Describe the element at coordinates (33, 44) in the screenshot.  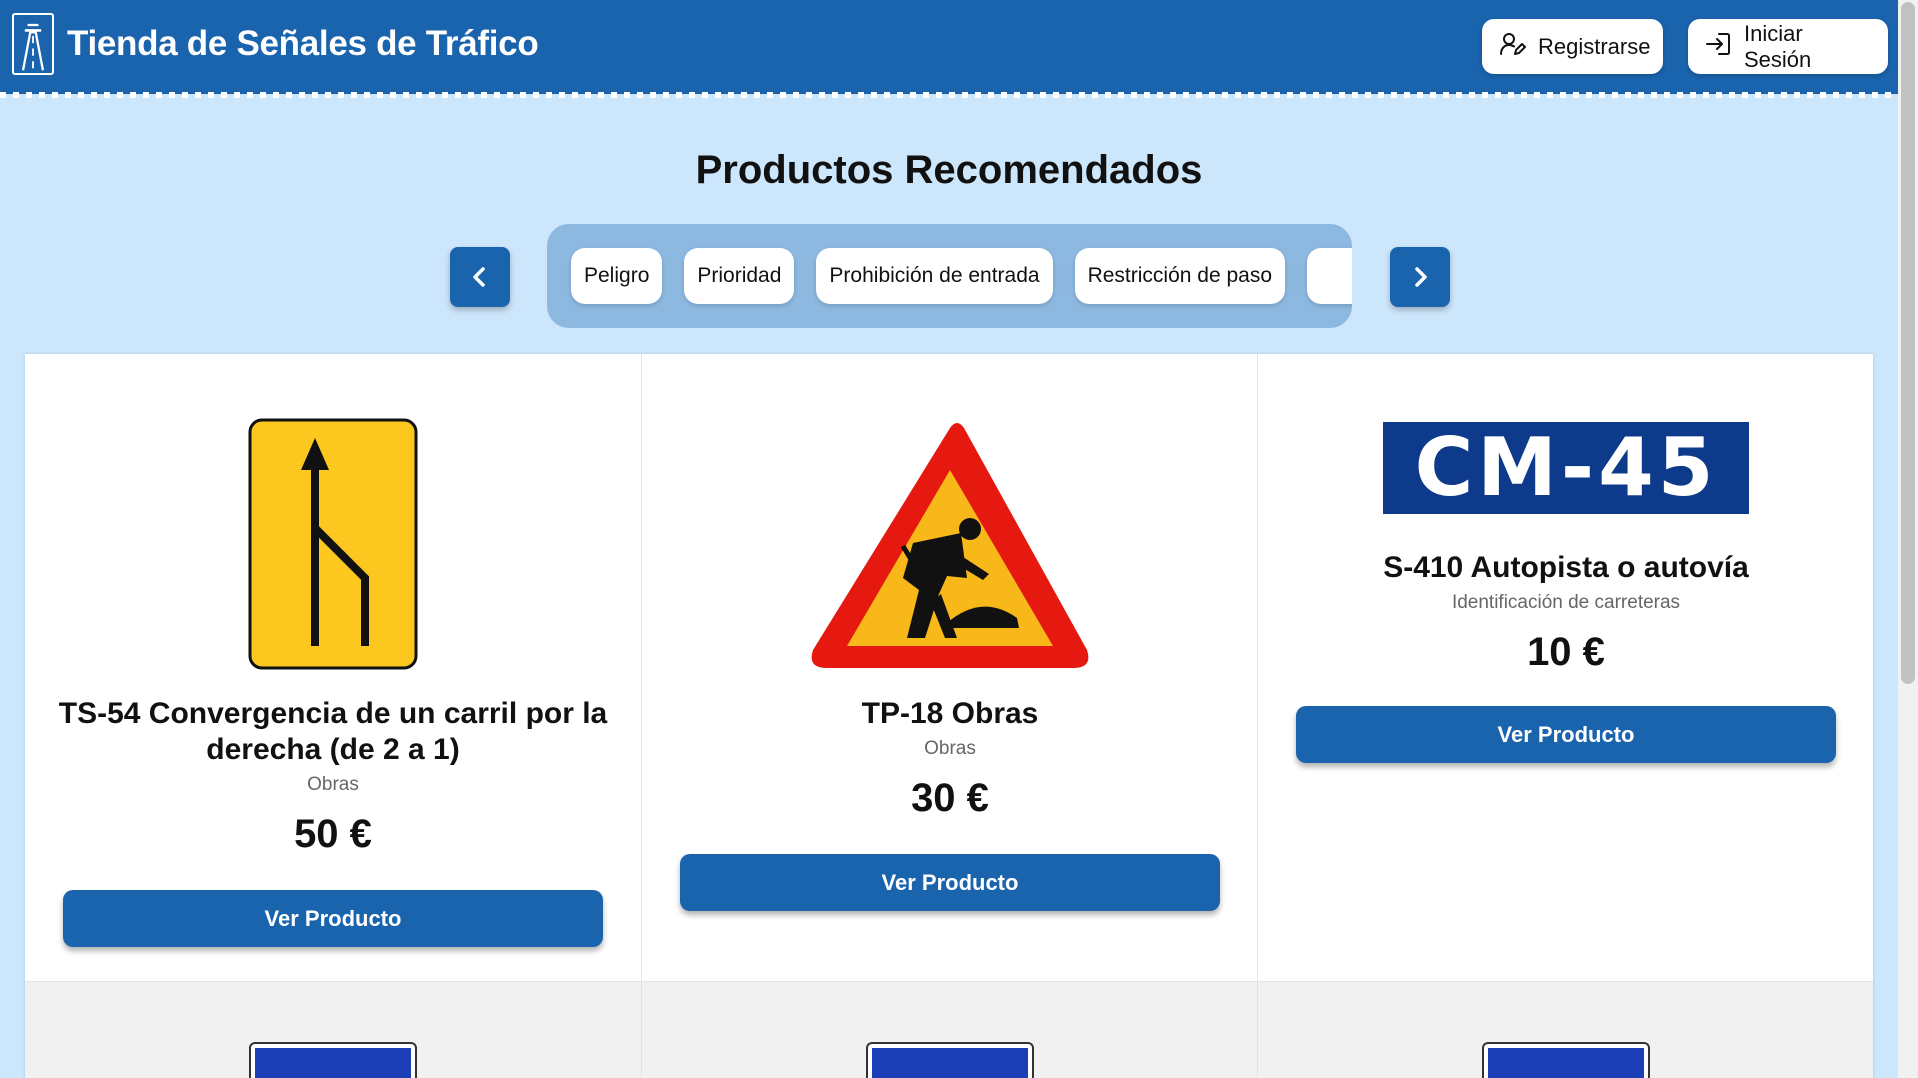
I see `highway-logo-icon` at that location.